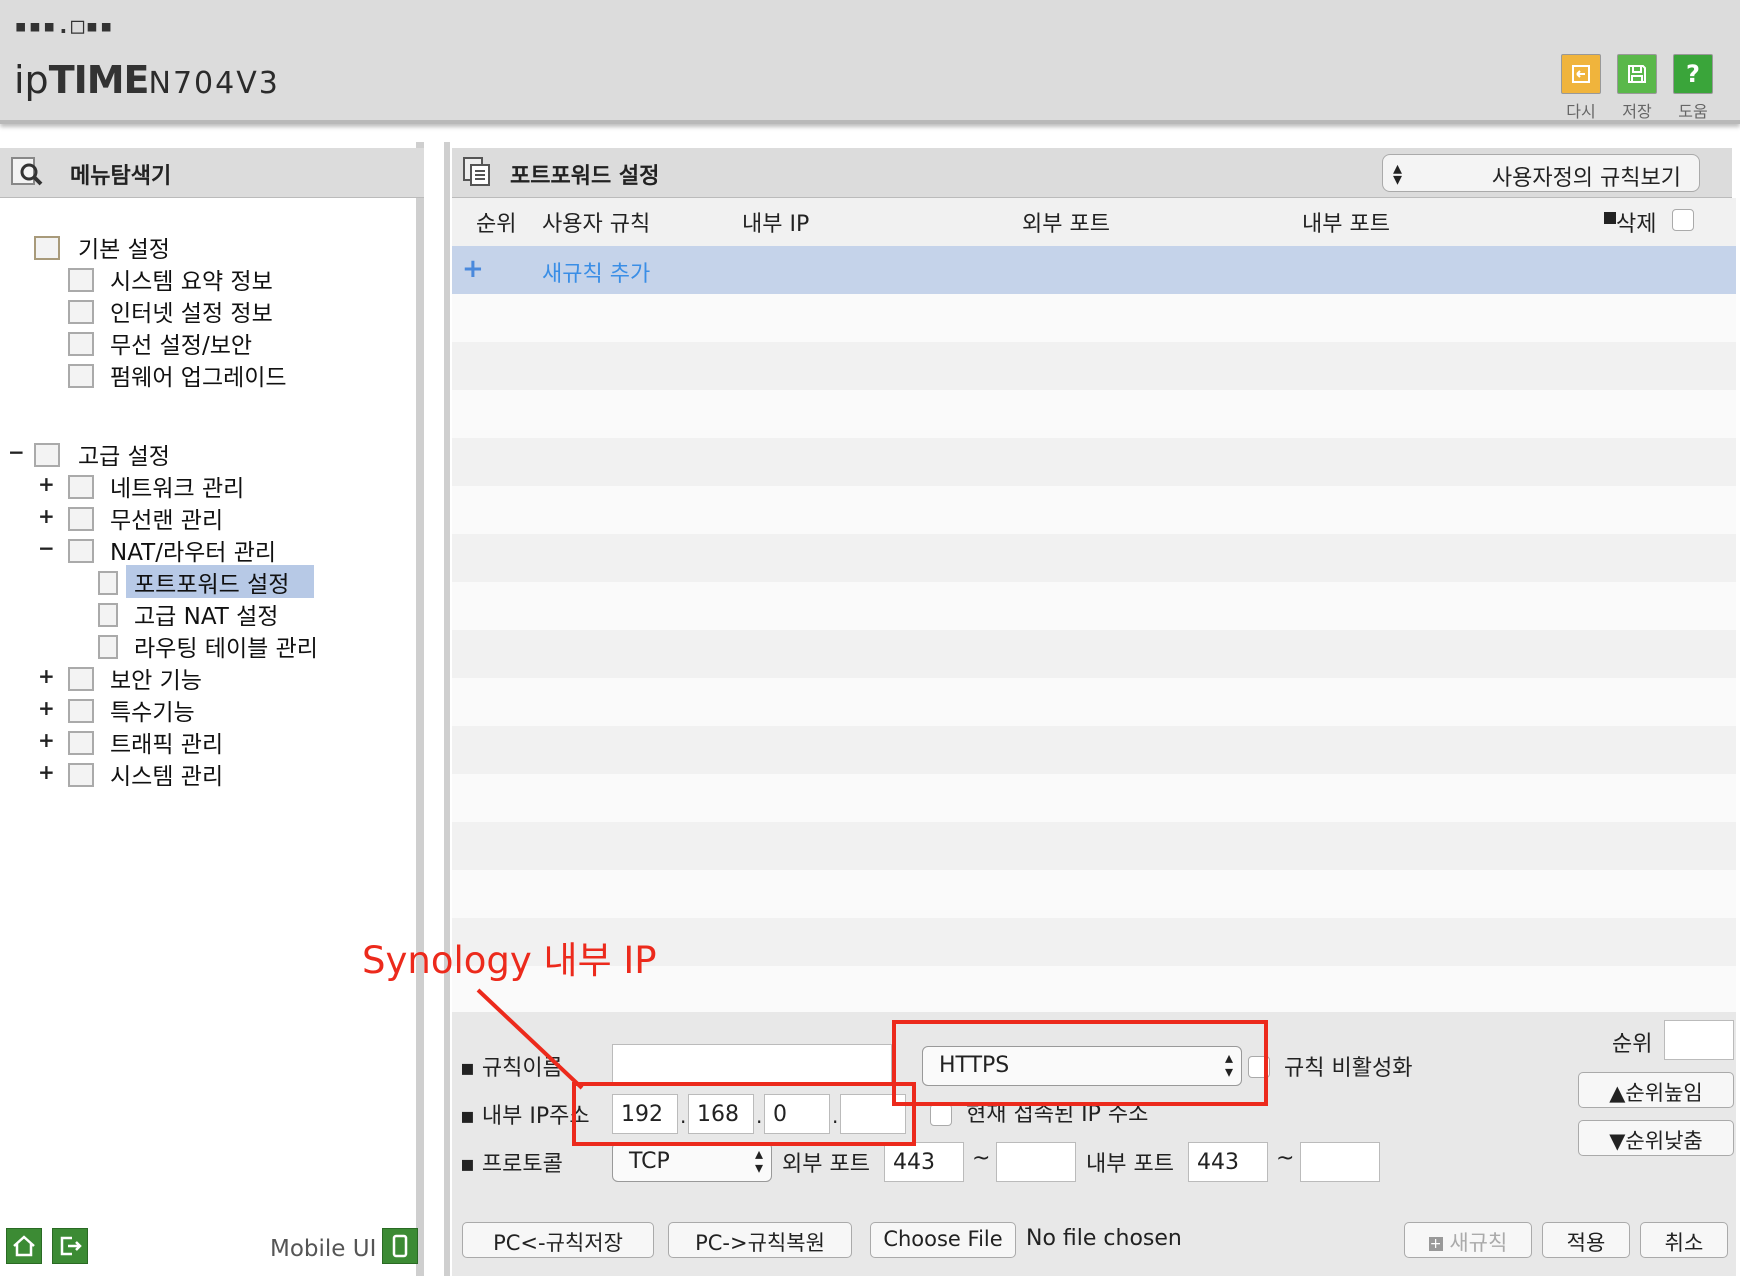 The width and height of the screenshot is (1740, 1276). What do you see at coordinates (81, 344) in the screenshot?
I see `wireless-icon` at bounding box center [81, 344].